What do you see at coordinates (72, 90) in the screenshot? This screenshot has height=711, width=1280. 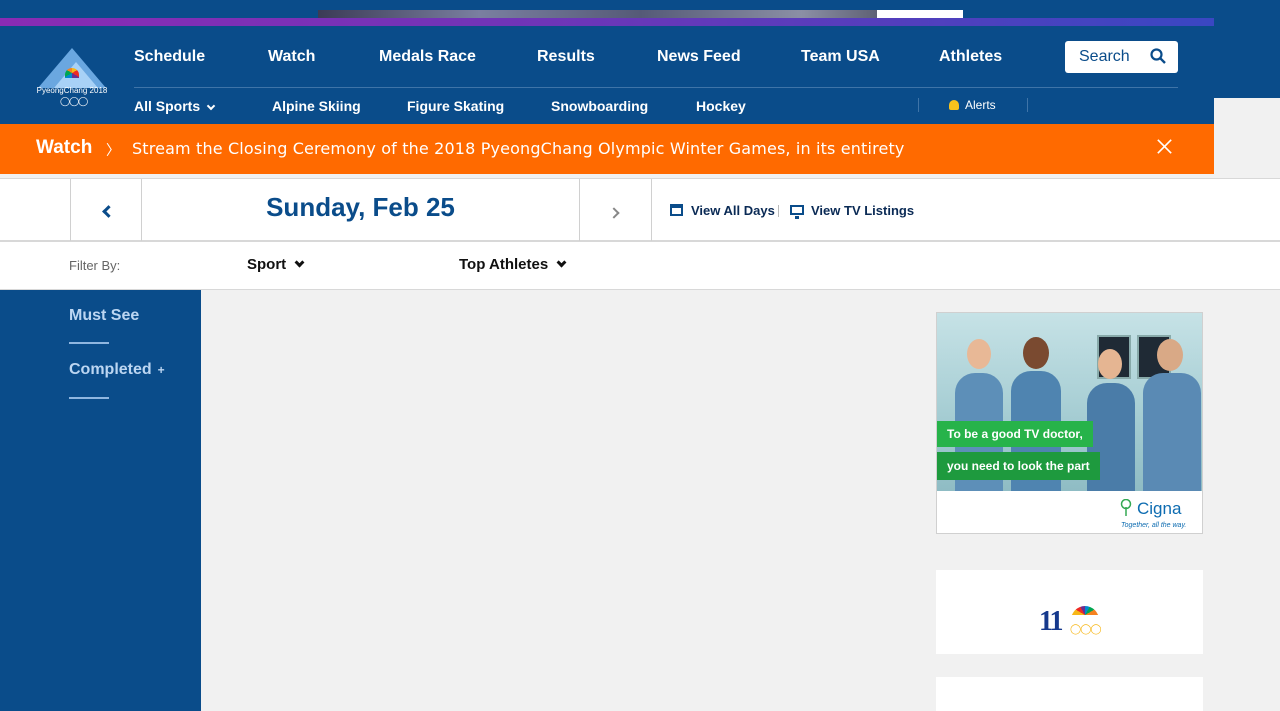 I see `logo-text: PyeongChang 2018` at bounding box center [72, 90].